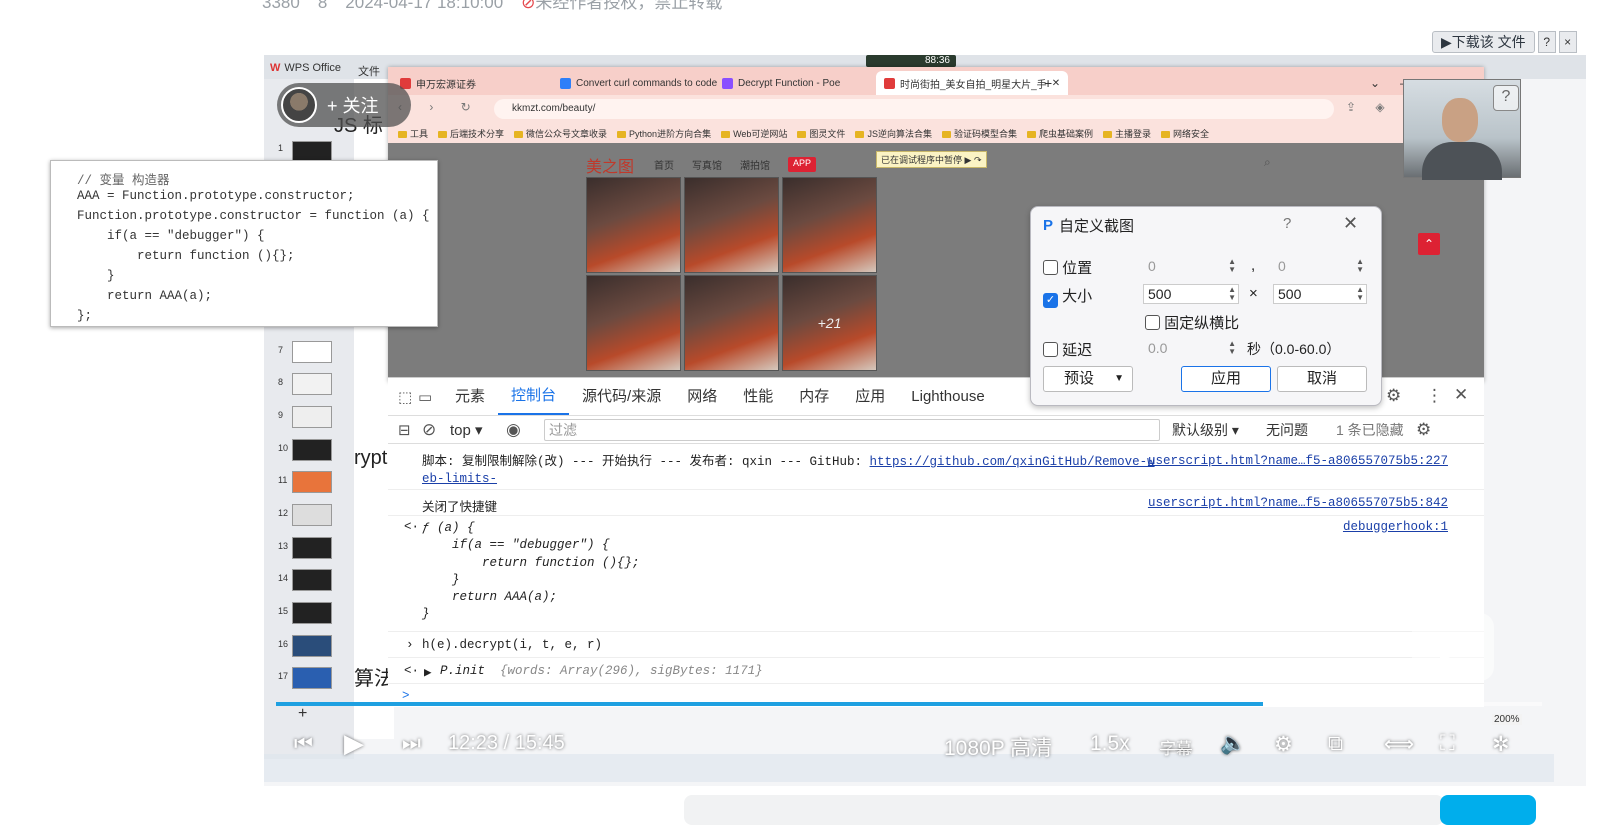  I want to click on new-tab-button: +, so click(1048, 83).